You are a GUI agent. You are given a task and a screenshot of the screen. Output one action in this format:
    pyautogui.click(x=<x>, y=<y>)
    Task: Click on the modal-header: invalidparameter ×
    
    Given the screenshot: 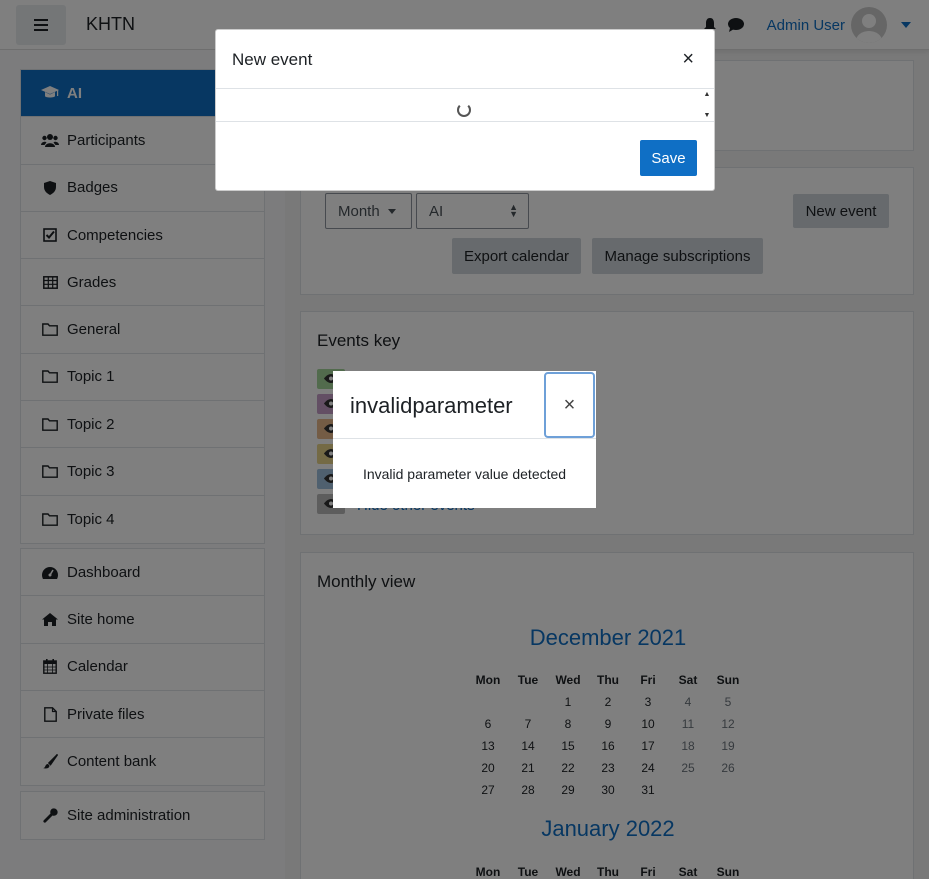 What is the action you would take?
    pyautogui.click(x=464, y=405)
    